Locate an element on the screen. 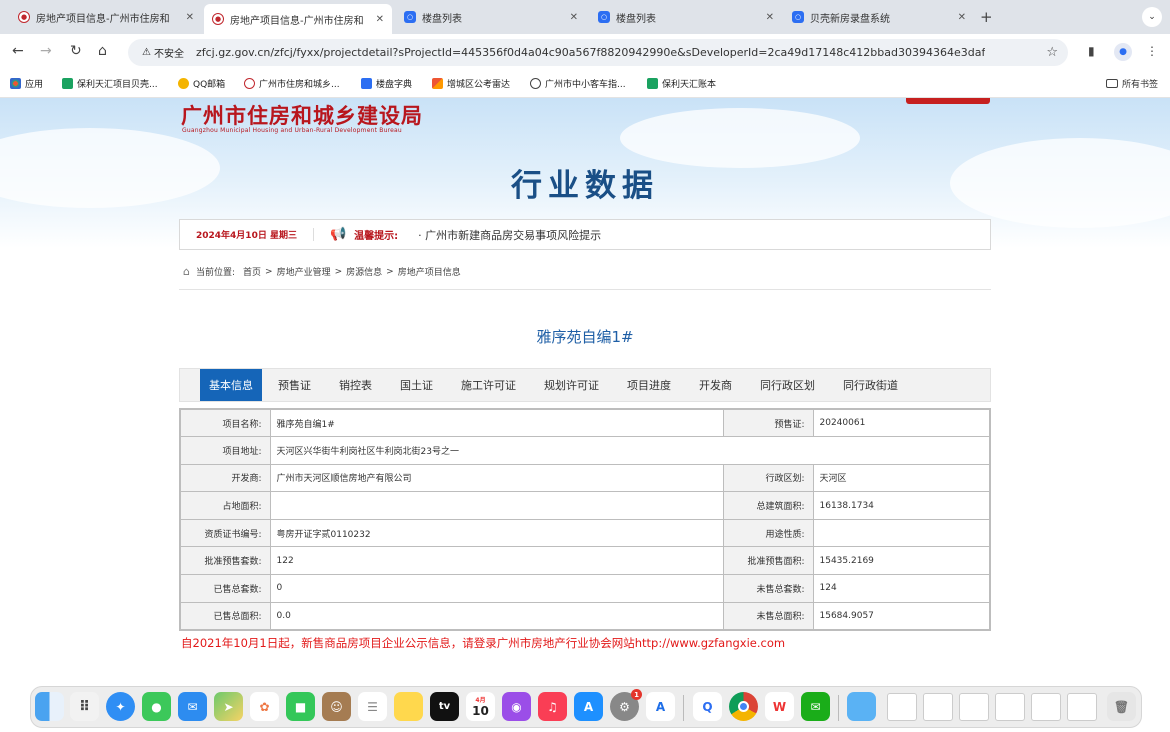 This screenshot has height=732, width=1170. insecure-indicator: ⚠ 不安全 is located at coordinates (163, 52).